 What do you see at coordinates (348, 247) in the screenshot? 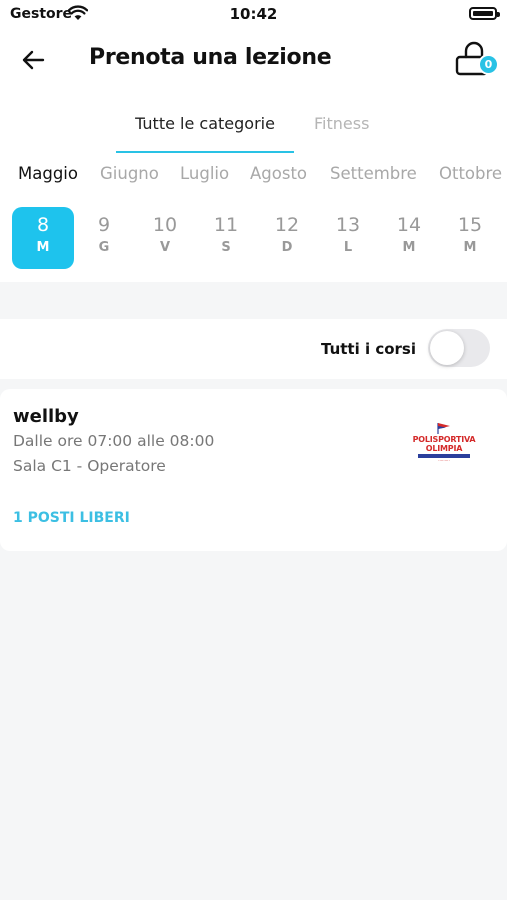
I see `day-weekday: L` at bounding box center [348, 247].